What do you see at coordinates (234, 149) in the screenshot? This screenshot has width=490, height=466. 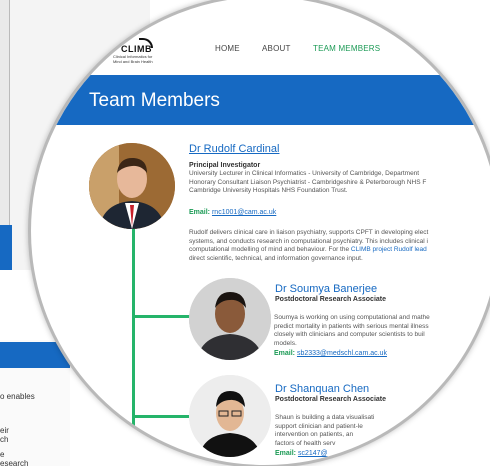 I see `member-name-link: Dr Rudolf Cardinal` at bounding box center [234, 149].